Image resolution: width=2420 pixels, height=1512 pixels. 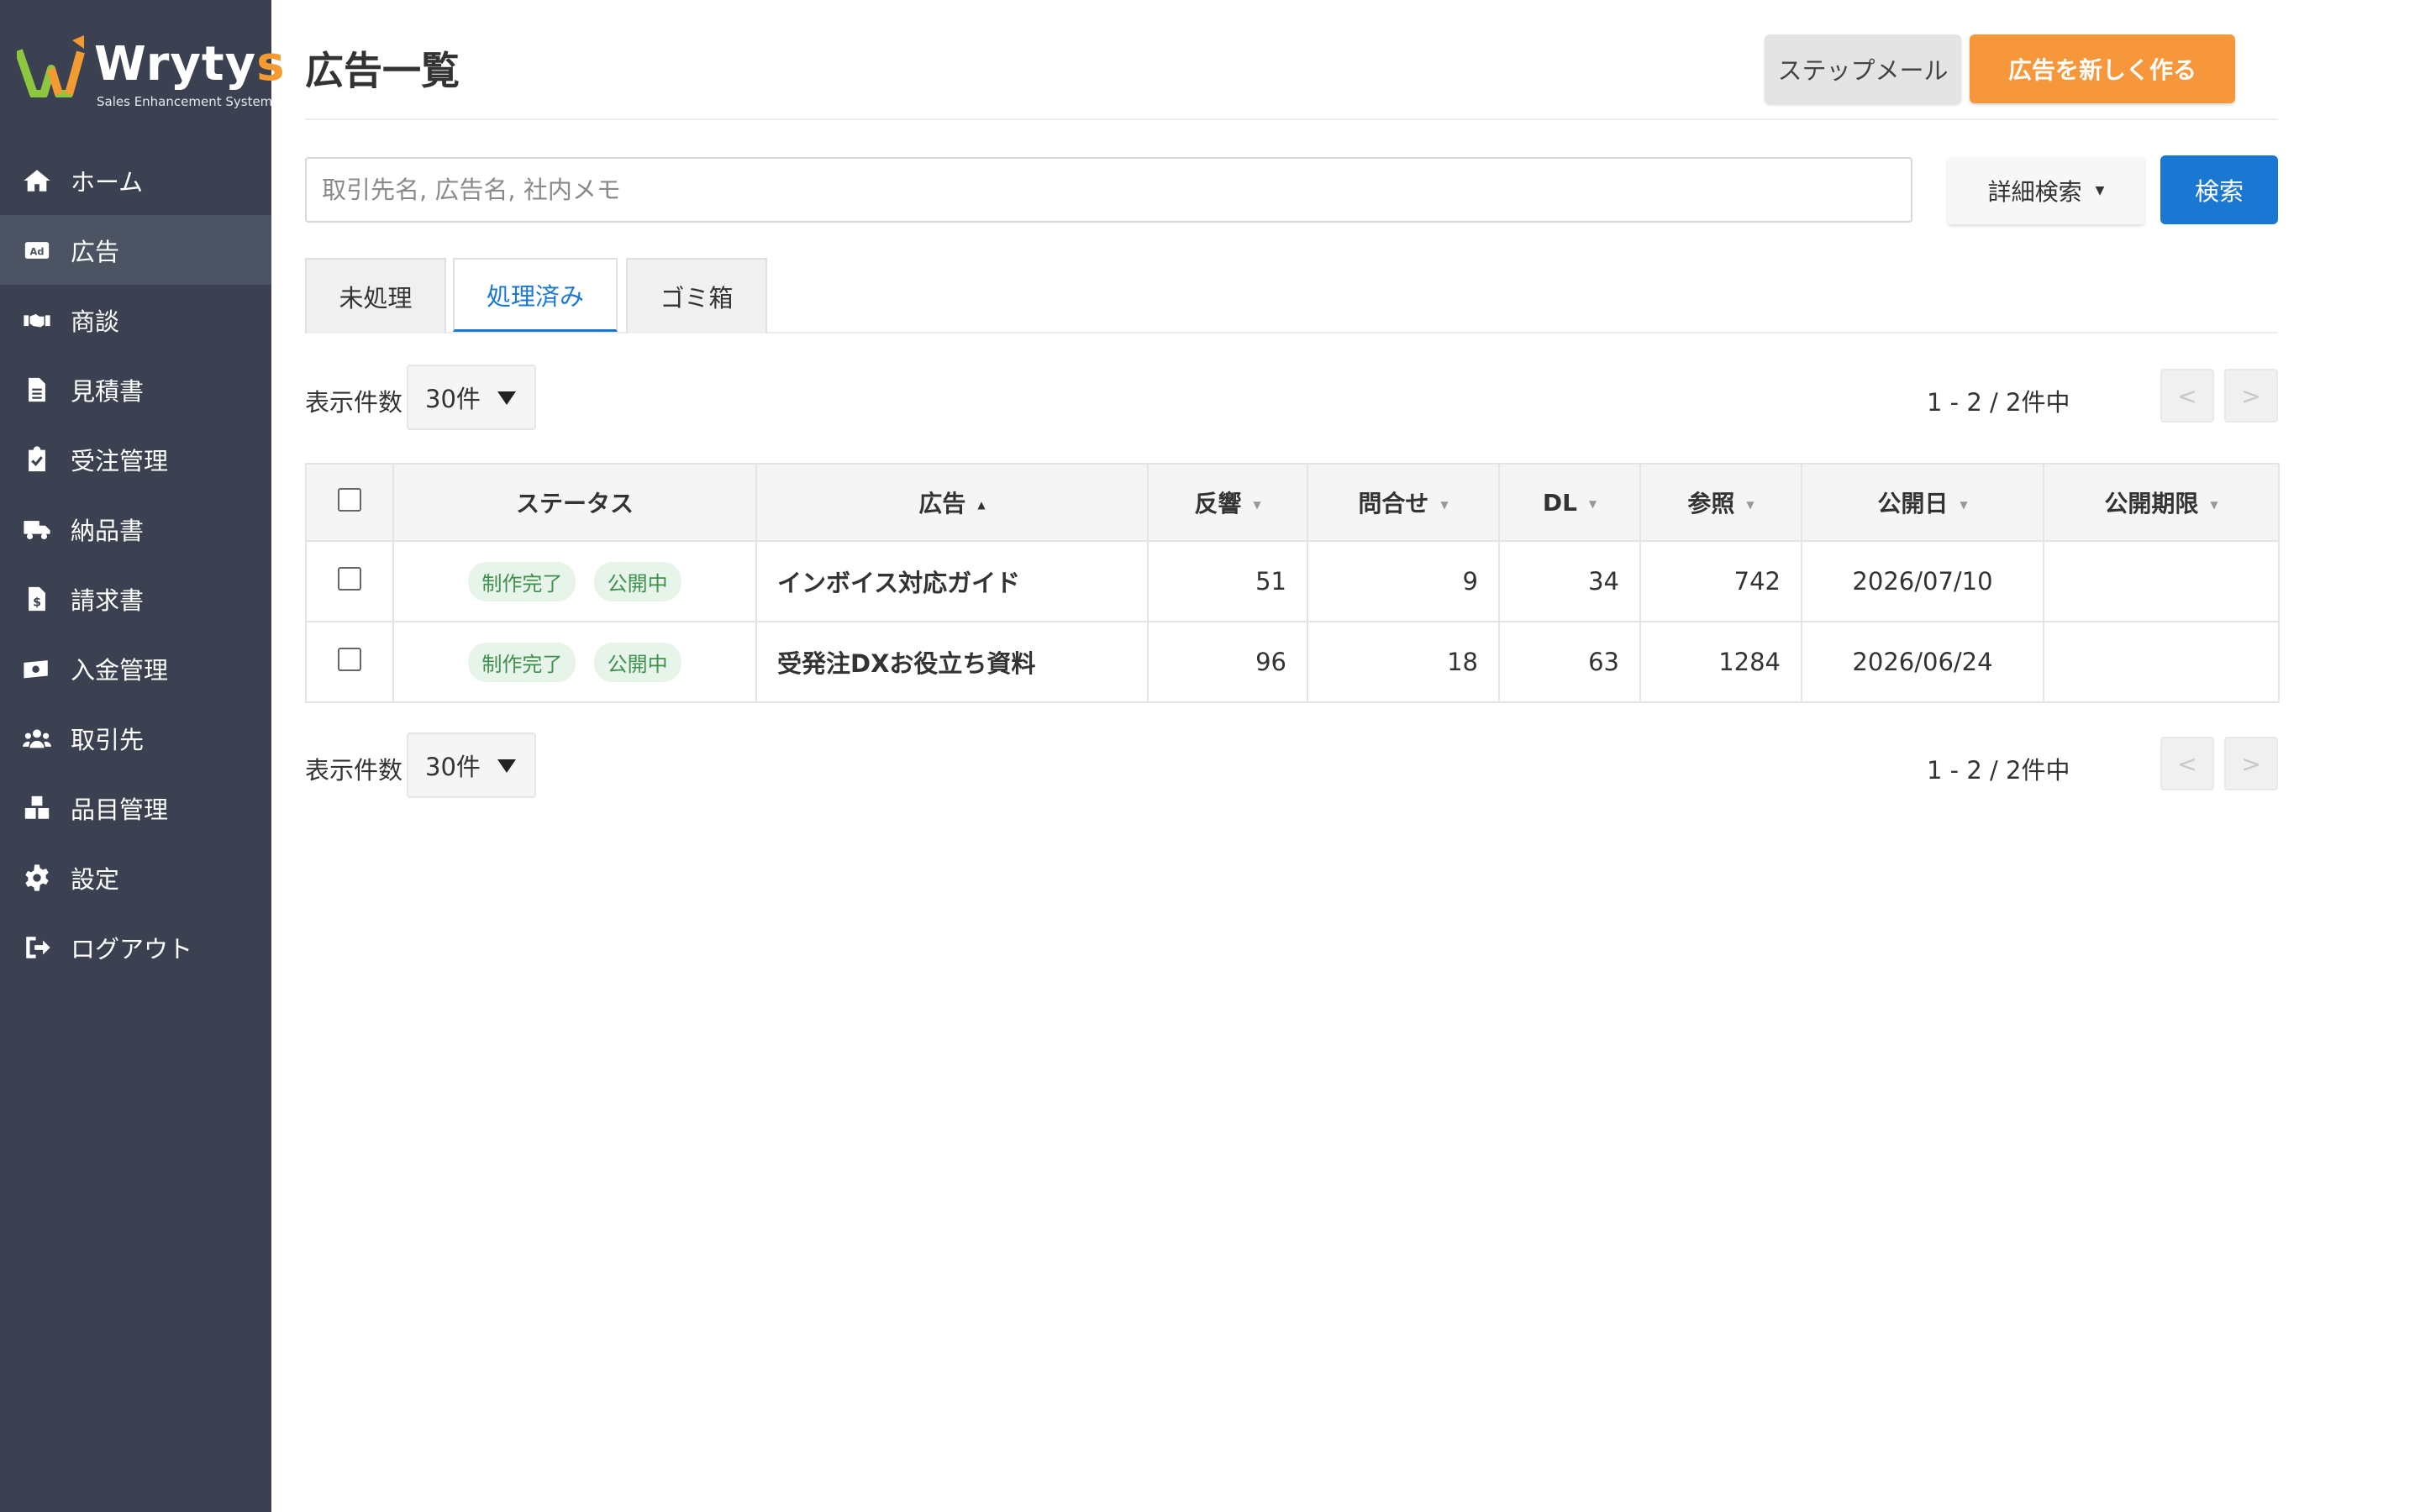 I want to click on sidebar-item-label: 品目管理, so click(x=120, y=809).